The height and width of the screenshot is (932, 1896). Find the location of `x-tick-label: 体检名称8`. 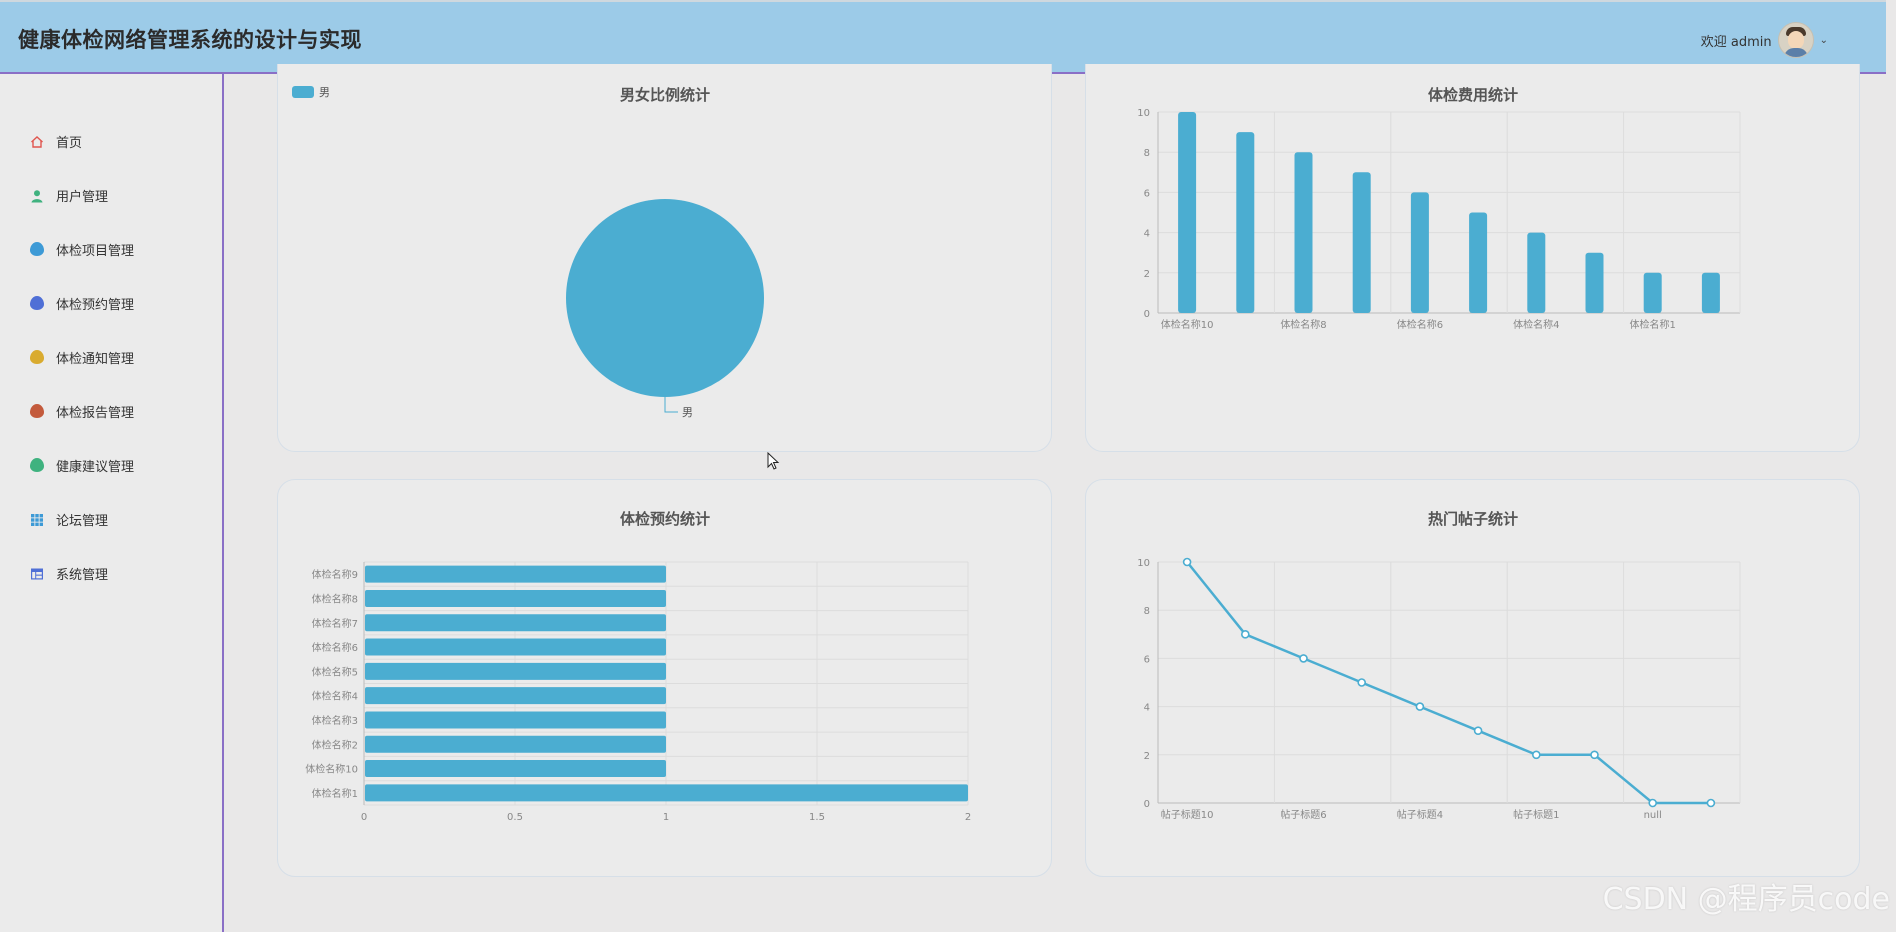

x-tick-label: 体检名称8 is located at coordinates (1303, 324).